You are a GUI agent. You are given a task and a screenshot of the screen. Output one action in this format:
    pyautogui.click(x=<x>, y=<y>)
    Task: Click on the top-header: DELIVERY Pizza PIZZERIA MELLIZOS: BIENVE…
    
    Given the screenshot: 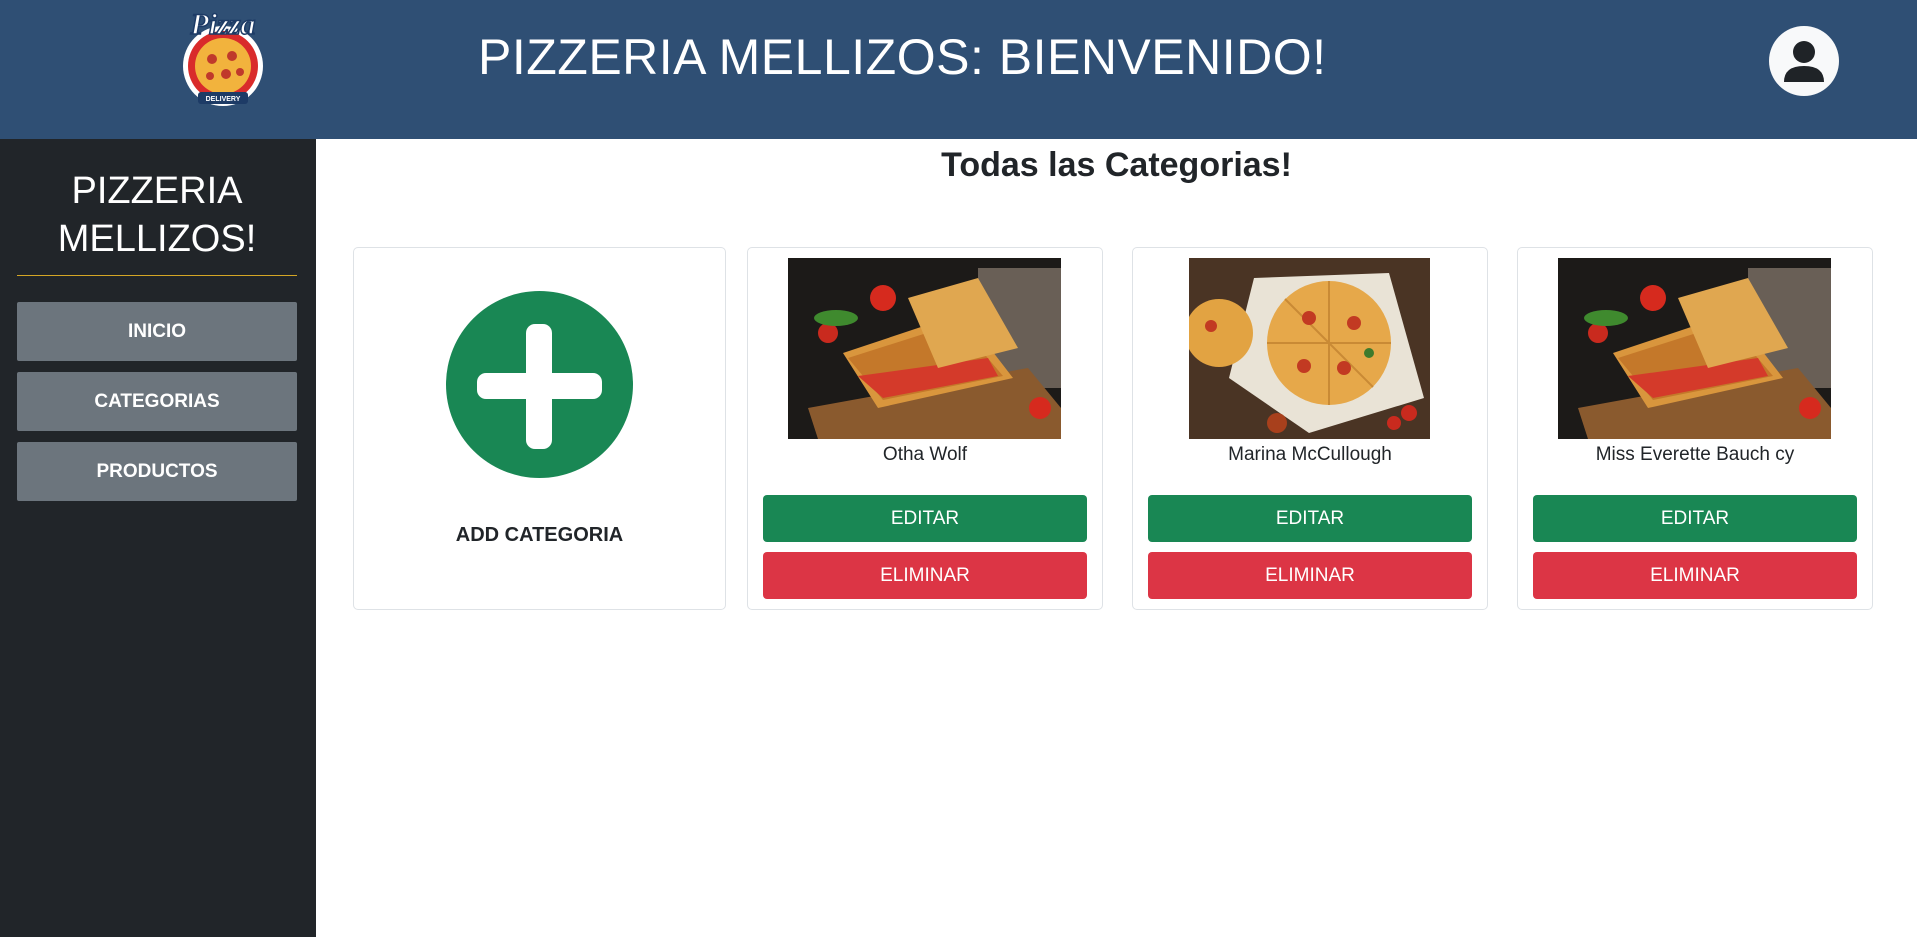 What is the action you would take?
    pyautogui.click(x=958, y=69)
    